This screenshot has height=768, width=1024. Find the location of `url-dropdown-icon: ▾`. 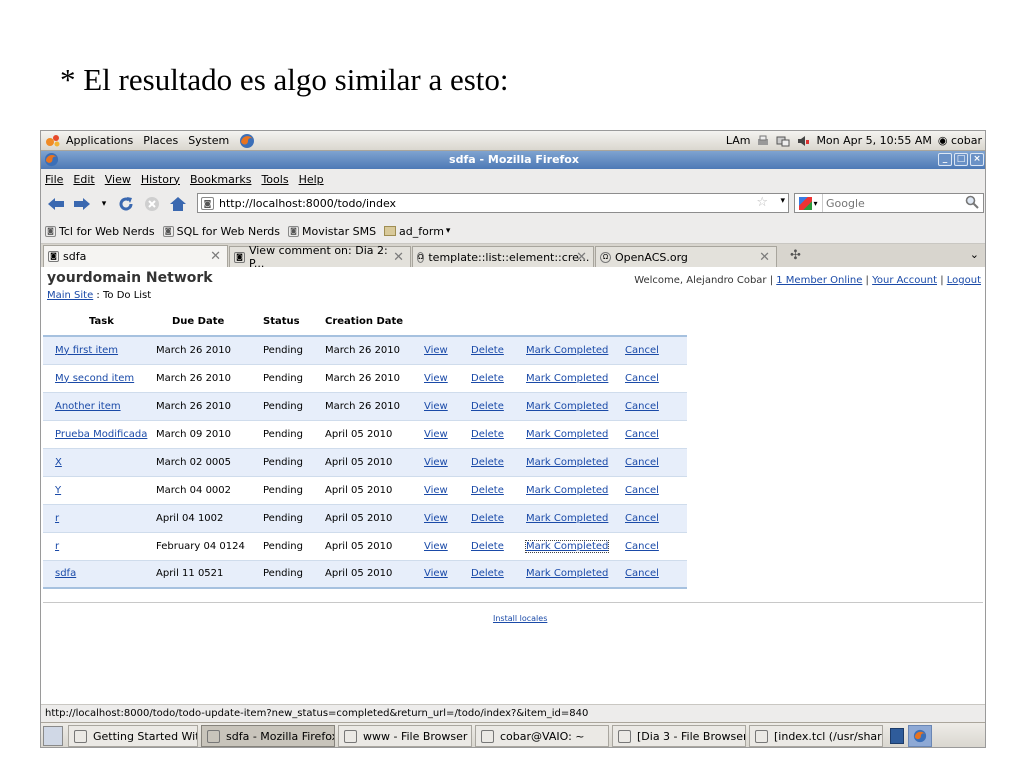

url-dropdown-icon: ▾ is located at coordinates (782, 201).